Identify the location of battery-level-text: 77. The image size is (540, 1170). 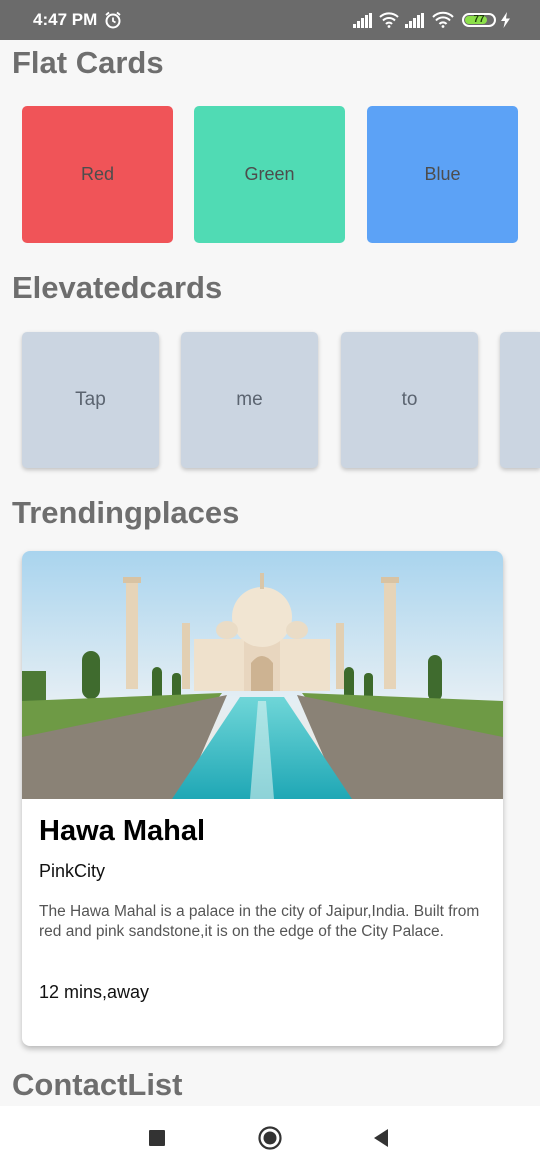
(479, 19).